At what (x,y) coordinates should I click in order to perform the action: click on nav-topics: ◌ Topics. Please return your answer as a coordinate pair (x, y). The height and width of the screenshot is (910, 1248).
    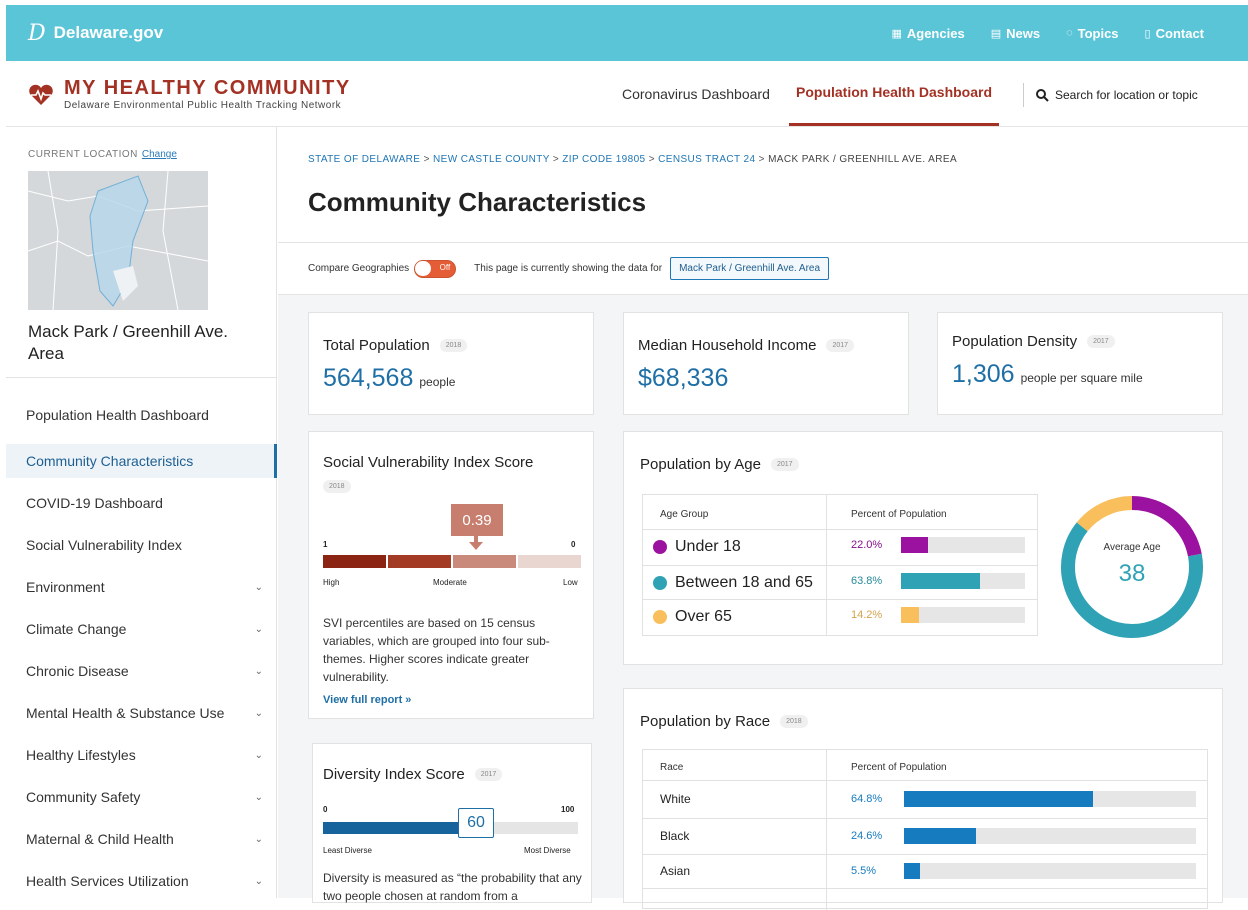
    Looking at the image, I should click on (1092, 33).